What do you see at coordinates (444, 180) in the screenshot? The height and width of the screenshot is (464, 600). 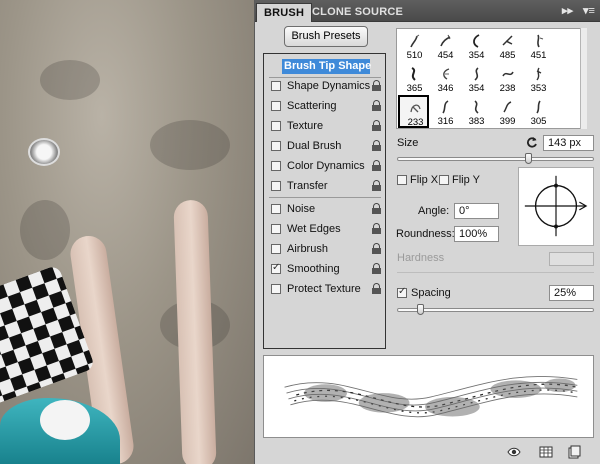 I see `flip-y-checkbox` at bounding box center [444, 180].